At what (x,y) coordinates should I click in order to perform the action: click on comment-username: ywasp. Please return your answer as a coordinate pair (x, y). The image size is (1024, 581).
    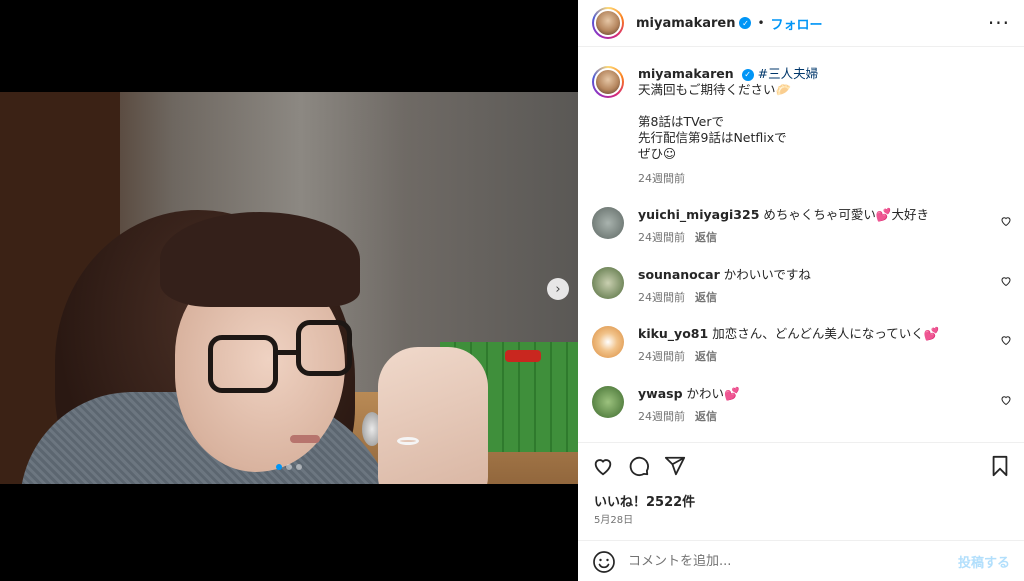
    Looking at the image, I should click on (660, 393).